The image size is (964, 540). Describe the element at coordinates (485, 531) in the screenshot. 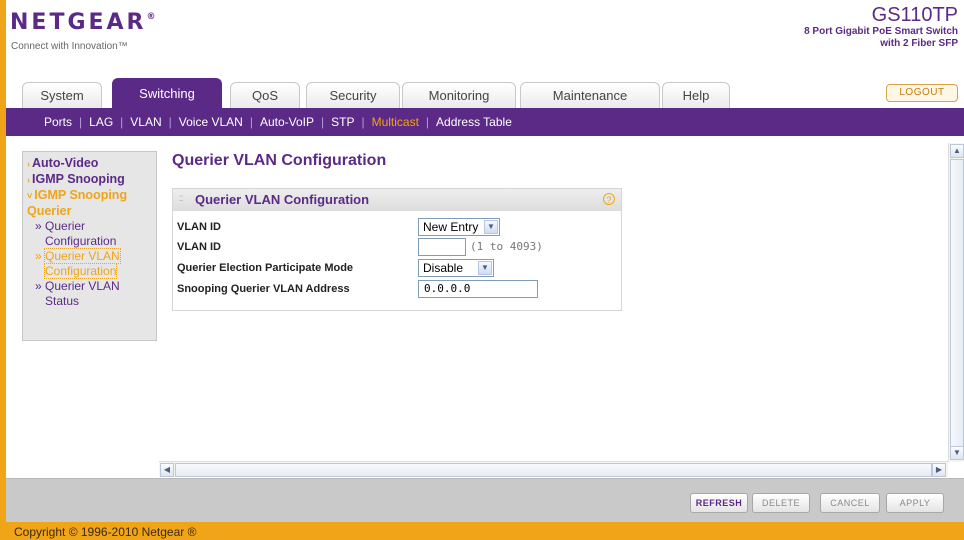

I see `footer: Copyright © 1996-2010 Netgear ®` at that location.